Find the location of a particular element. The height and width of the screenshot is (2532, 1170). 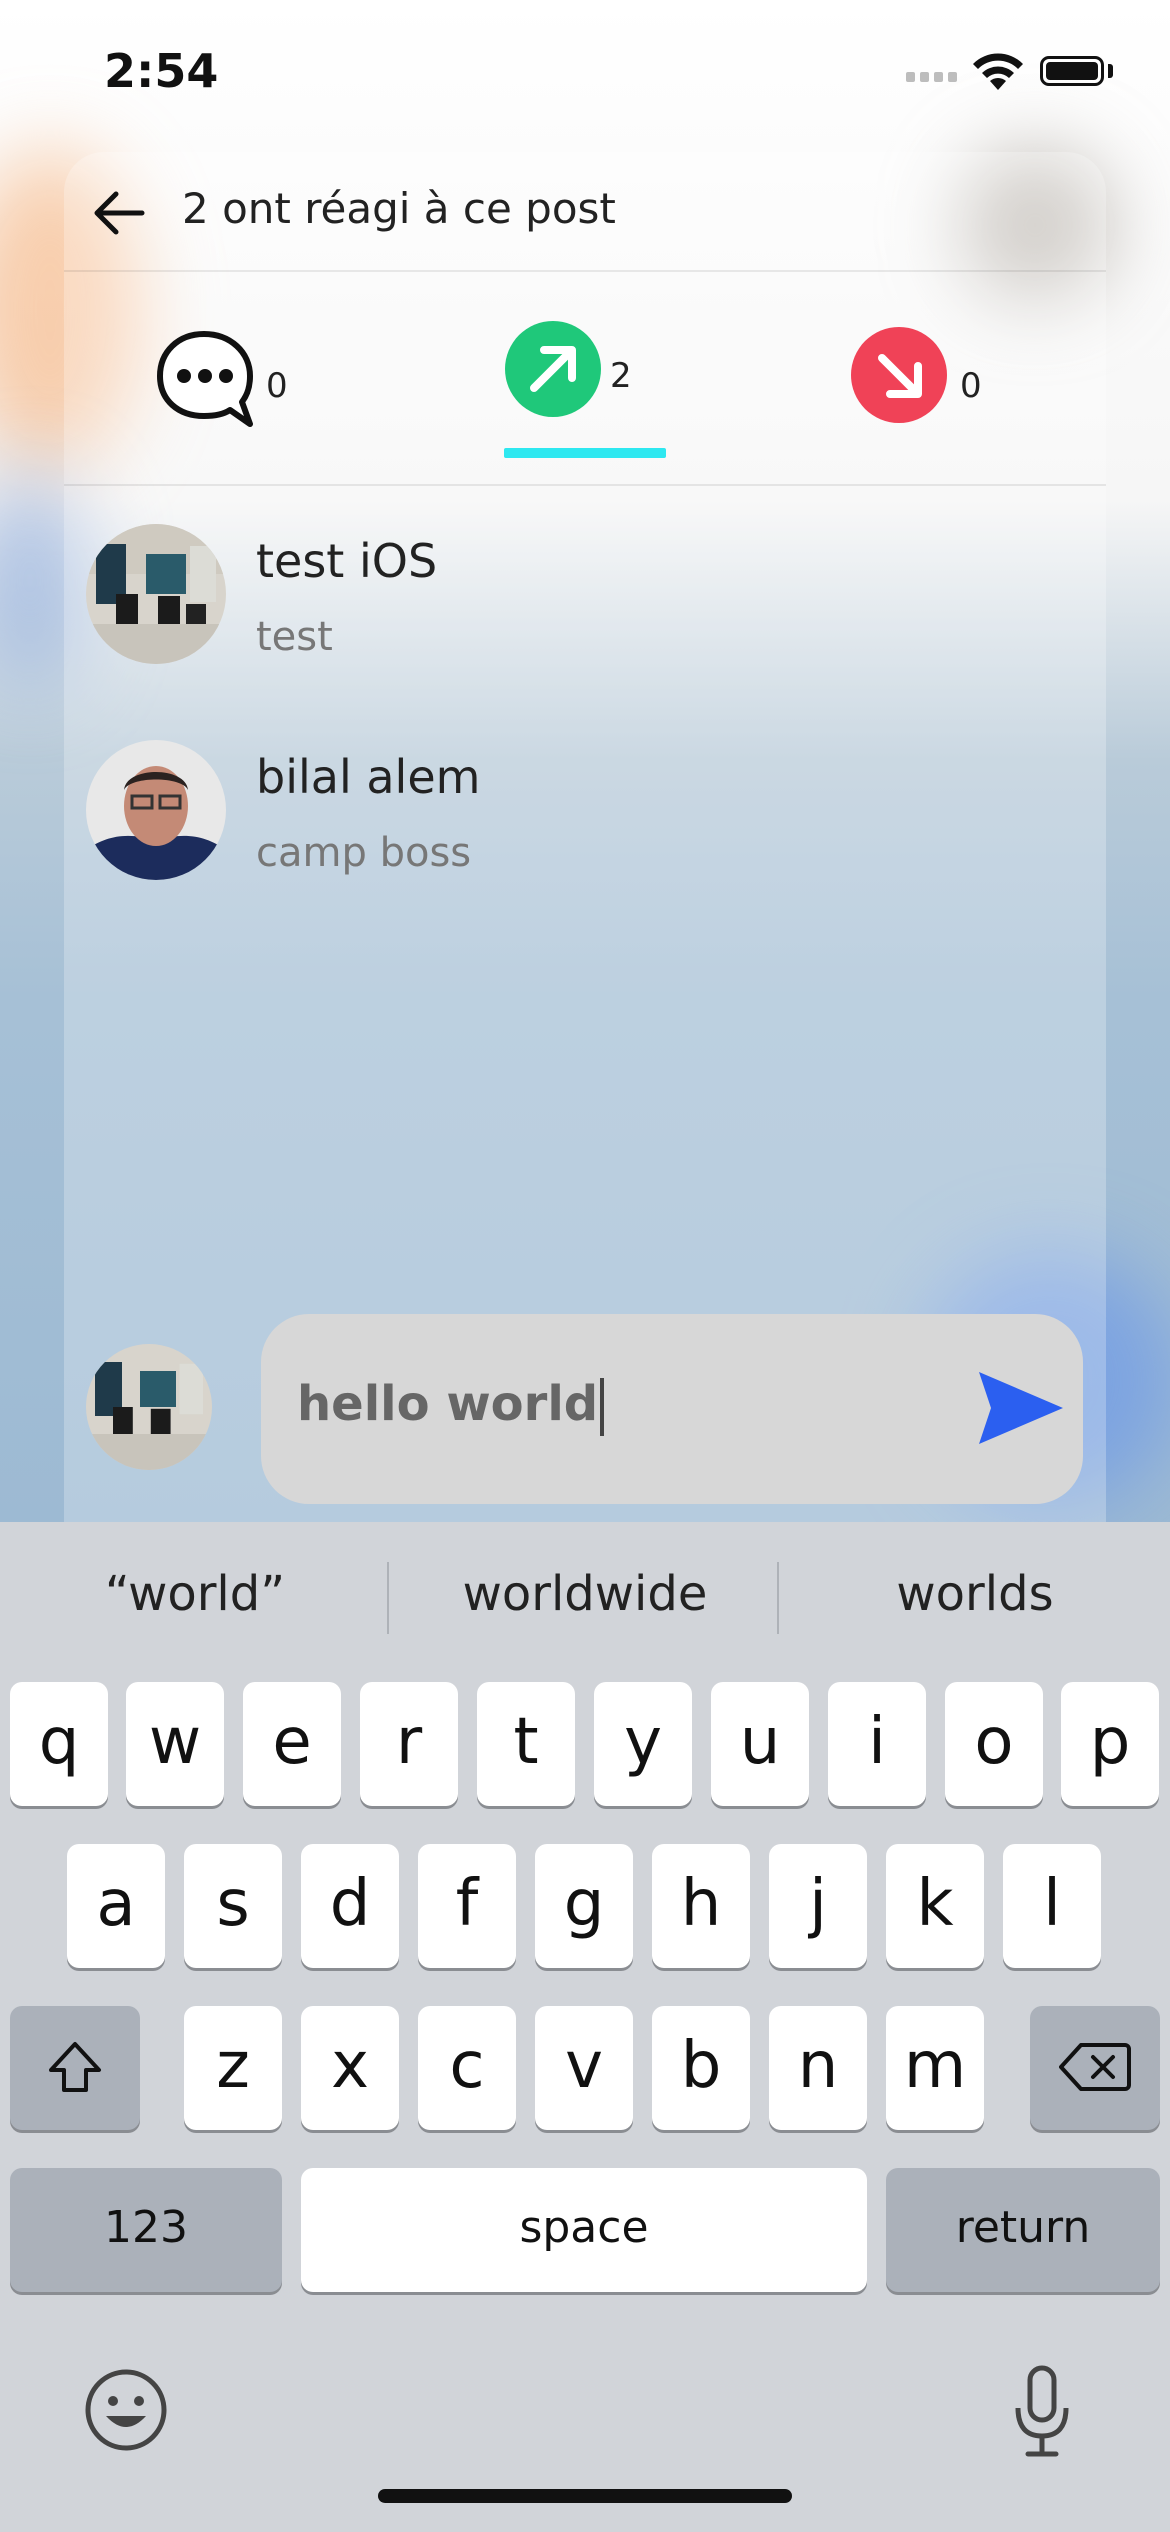

shift-key is located at coordinates (75, 2068).